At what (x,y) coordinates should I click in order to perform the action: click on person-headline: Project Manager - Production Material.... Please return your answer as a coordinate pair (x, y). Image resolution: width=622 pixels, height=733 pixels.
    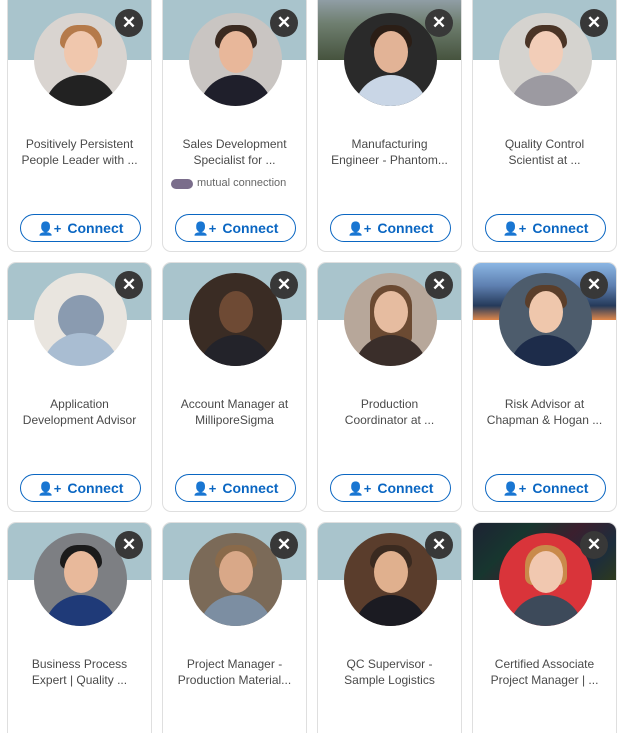
    Looking at the image, I should click on (234, 672).